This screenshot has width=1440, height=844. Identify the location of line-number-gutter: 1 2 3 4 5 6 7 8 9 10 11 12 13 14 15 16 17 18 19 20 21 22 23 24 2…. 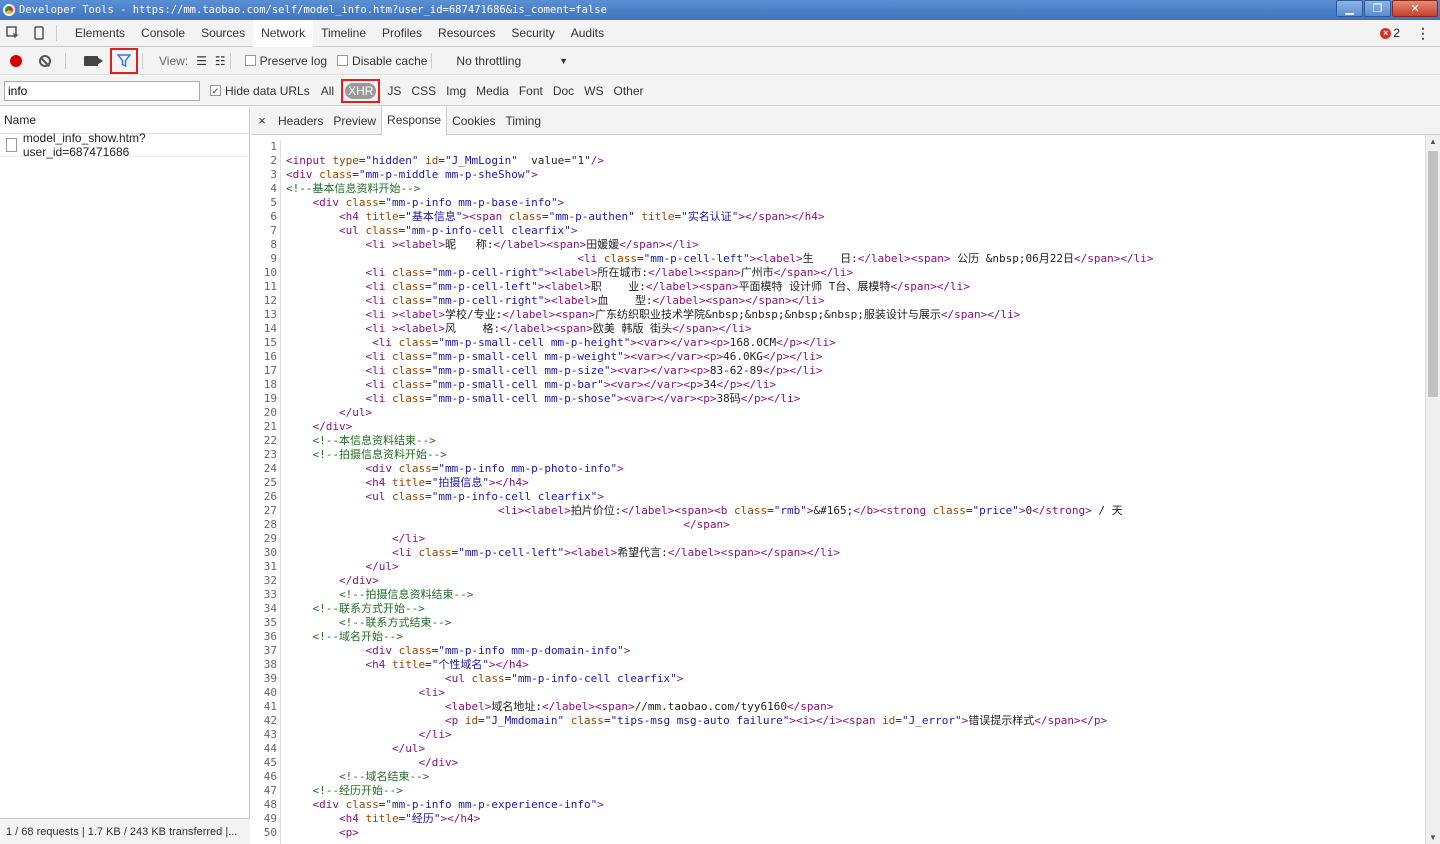
(266, 492).